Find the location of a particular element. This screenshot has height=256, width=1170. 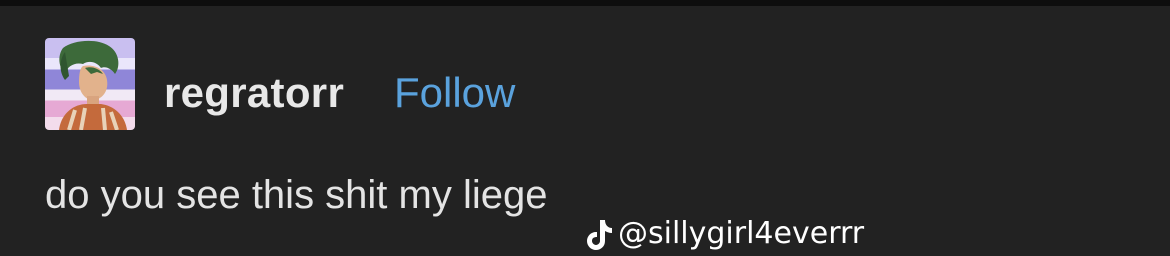

post-text: do you see this shit my liege is located at coordinates (296, 195).